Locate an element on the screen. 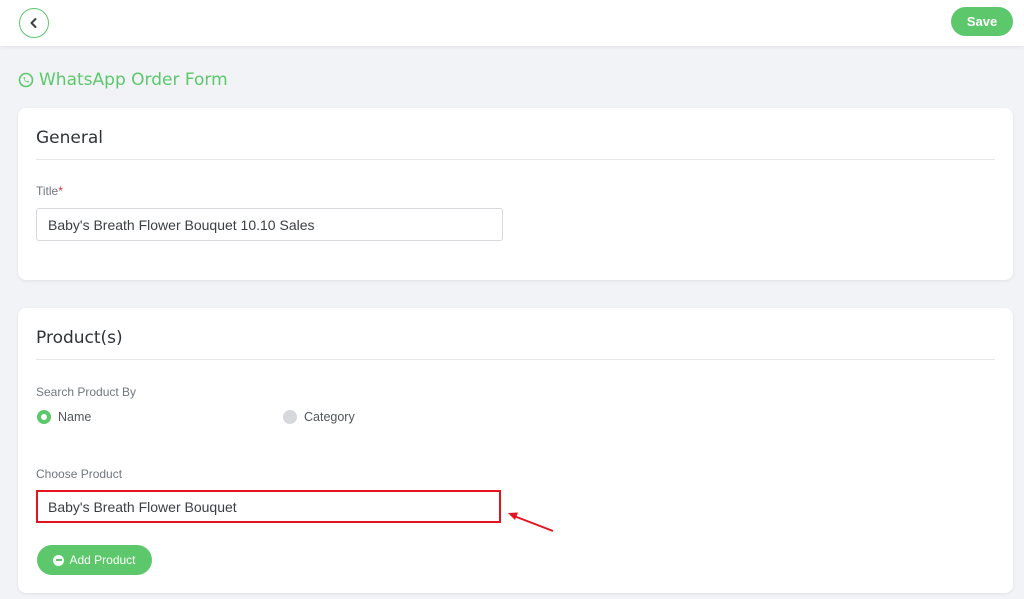  general-heading: General is located at coordinates (69, 138).